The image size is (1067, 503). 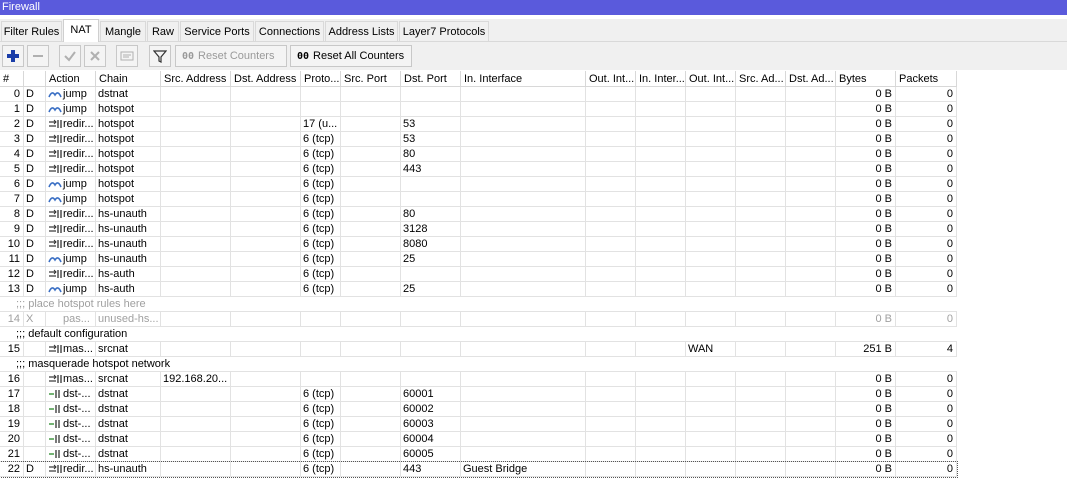 What do you see at coordinates (38, 56) in the screenshot?
I see `remove-button` at bounding box center [38, 56].